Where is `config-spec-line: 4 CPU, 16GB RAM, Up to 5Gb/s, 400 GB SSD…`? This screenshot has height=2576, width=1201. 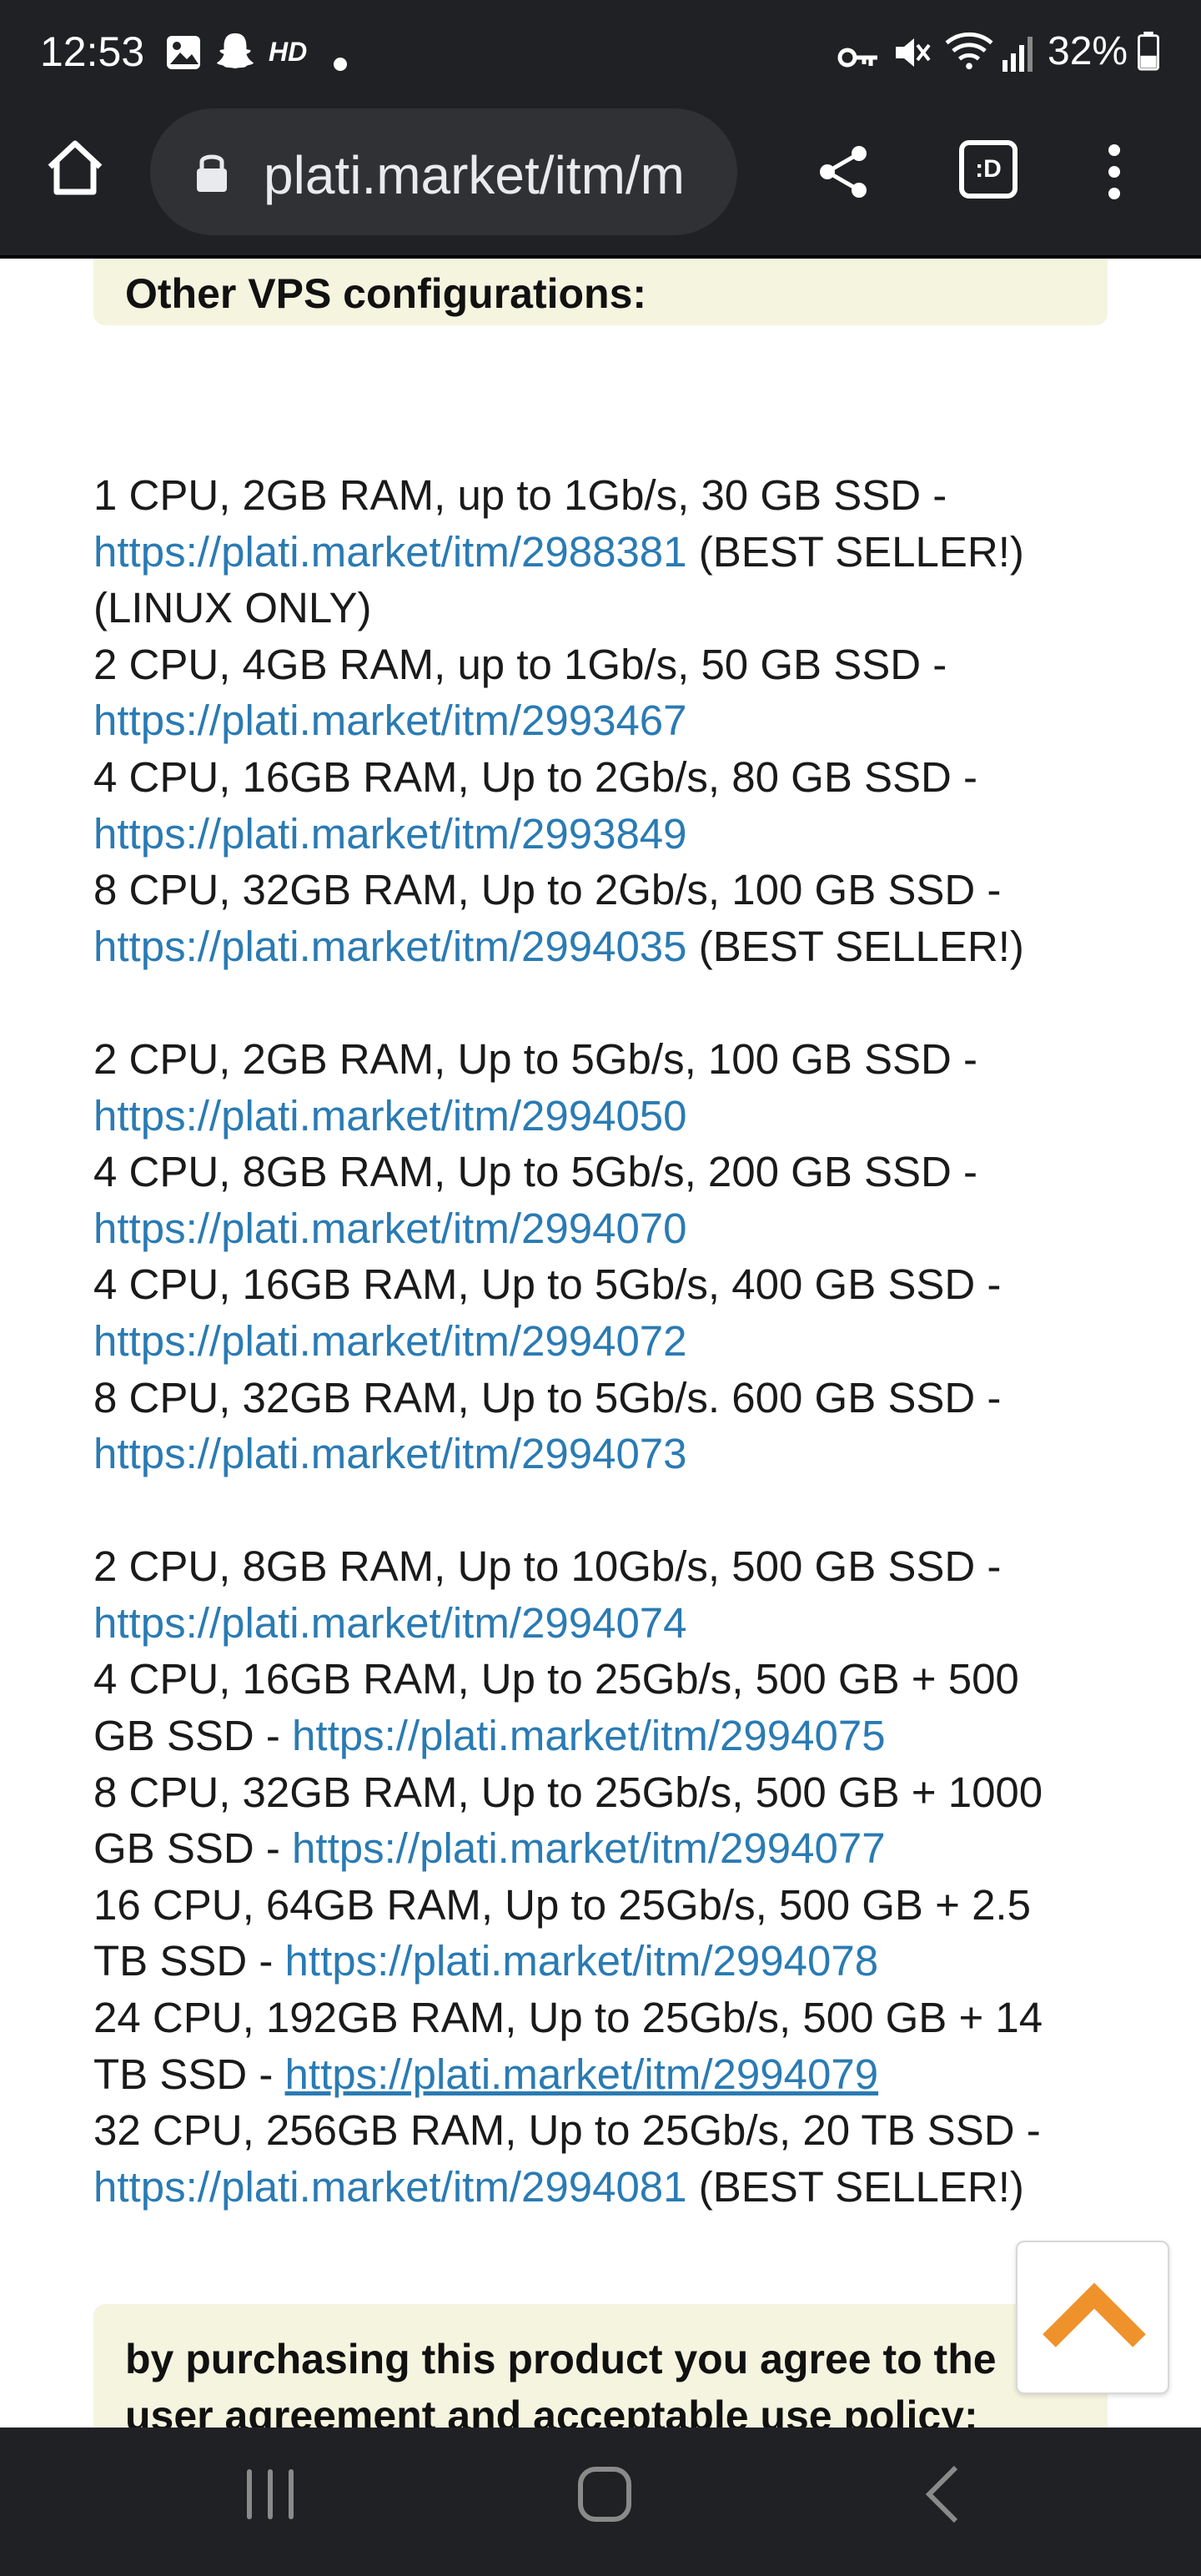
config-spec-line: 4 CPU, 16GB RAM, Up to 5Gb/s, 400 GB SSD… is located at coordinates (611, 1284).